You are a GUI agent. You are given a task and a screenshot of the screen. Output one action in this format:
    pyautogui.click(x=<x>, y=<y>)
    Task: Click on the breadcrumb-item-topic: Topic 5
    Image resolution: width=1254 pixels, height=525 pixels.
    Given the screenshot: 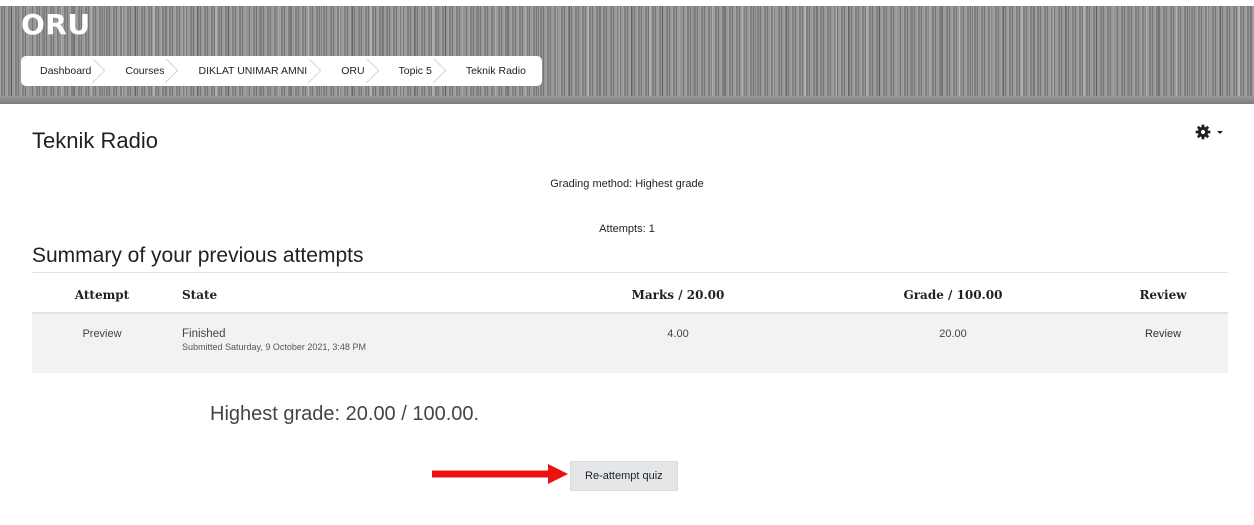 What is the action you would take?
    pyautogui.click(x=415, y=71)
    